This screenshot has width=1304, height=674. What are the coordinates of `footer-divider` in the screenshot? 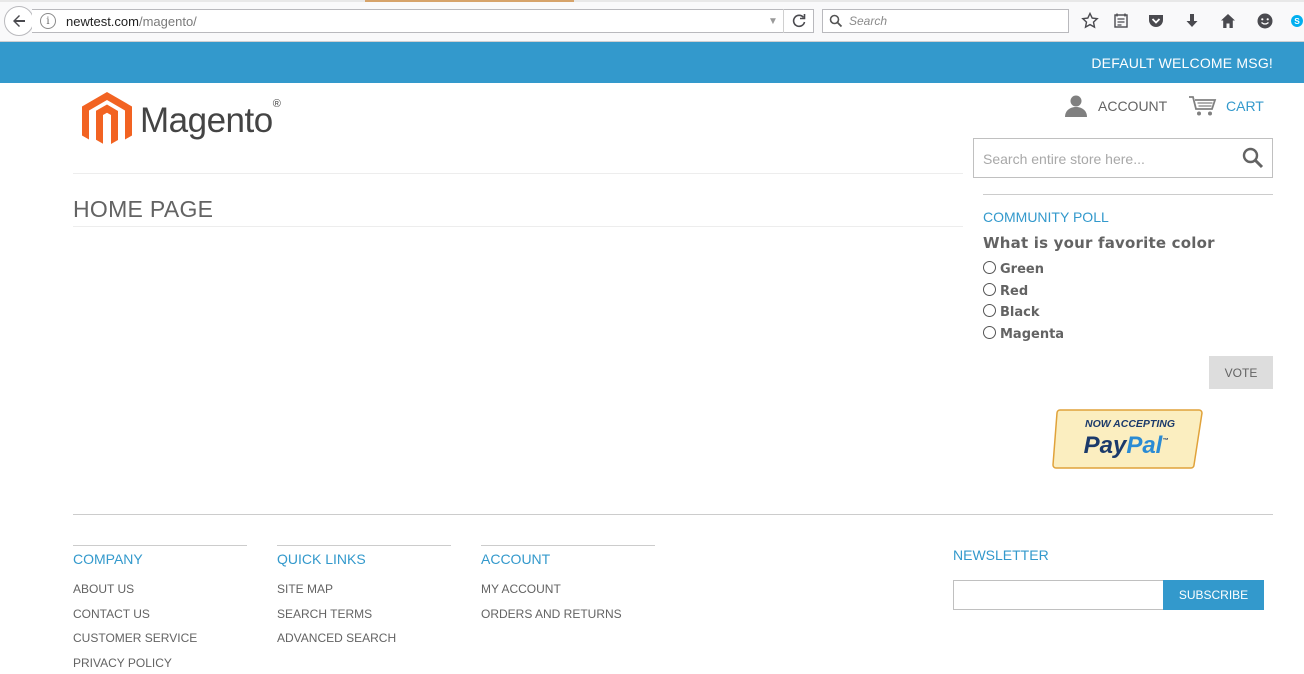 It's located at (673, 514).